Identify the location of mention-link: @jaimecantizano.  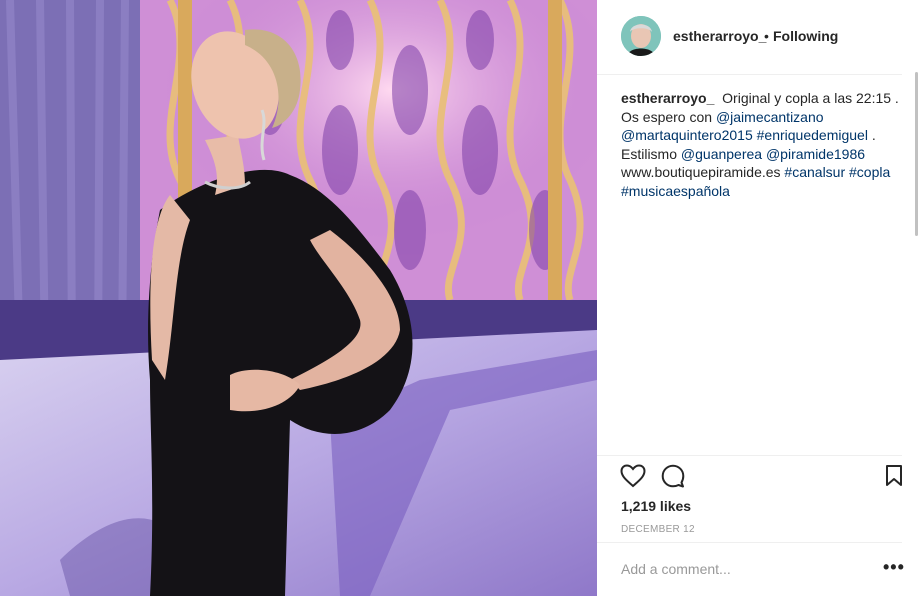
(770, 117).